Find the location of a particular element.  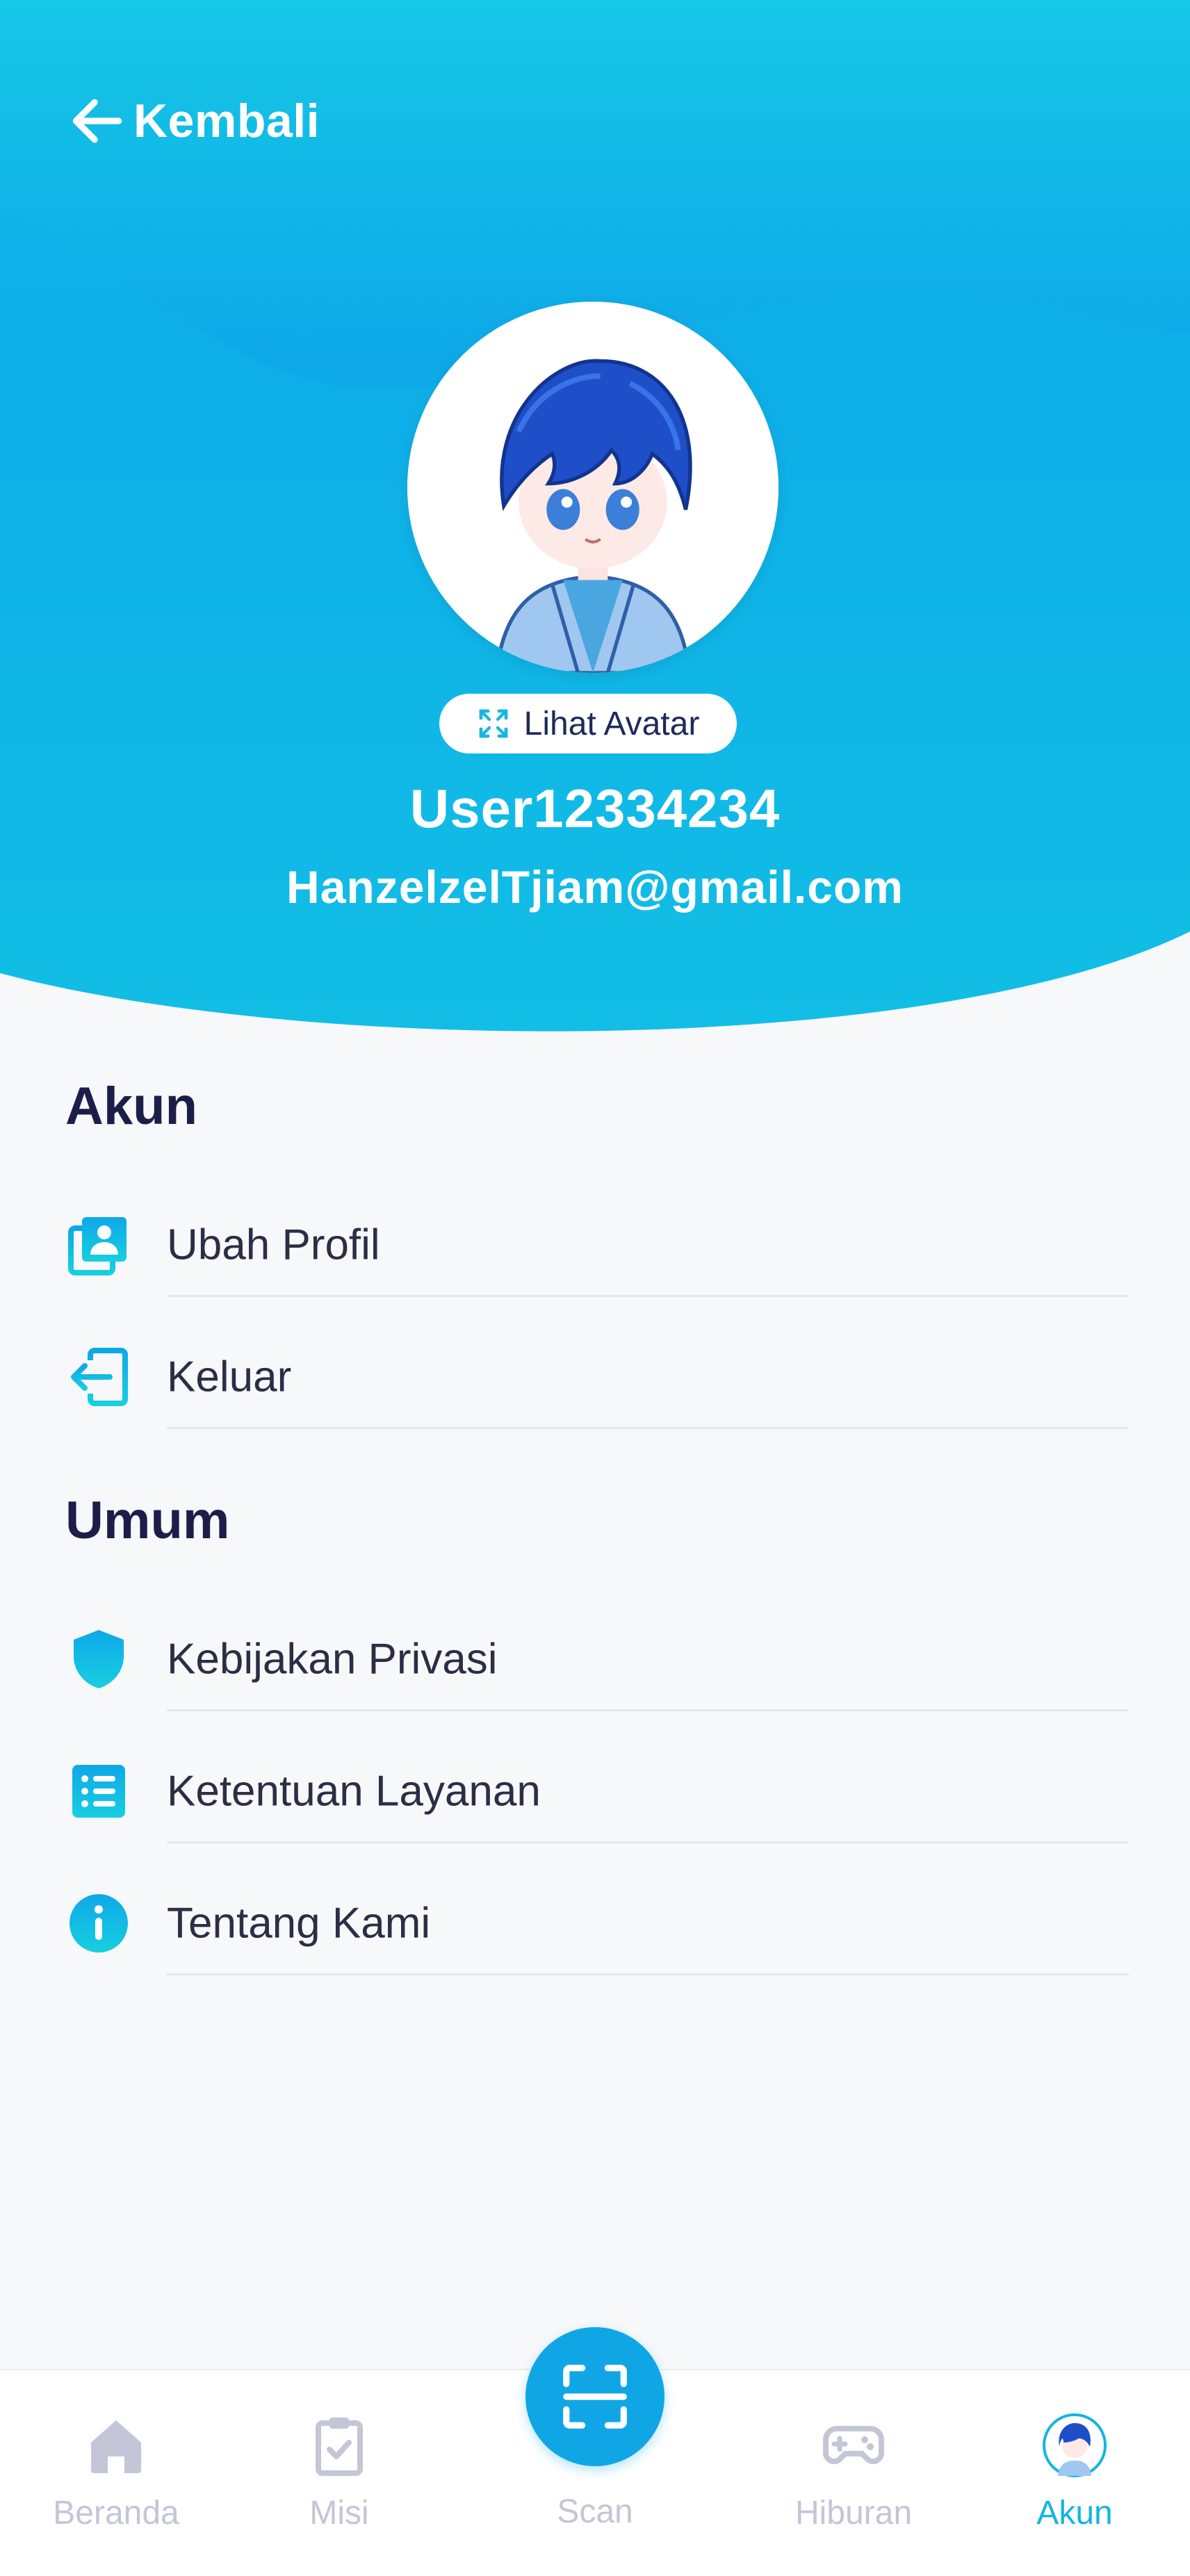

menu-item-kebijakan-privasi: Kebijakan Privasi is located at coordinates (597, 1659).